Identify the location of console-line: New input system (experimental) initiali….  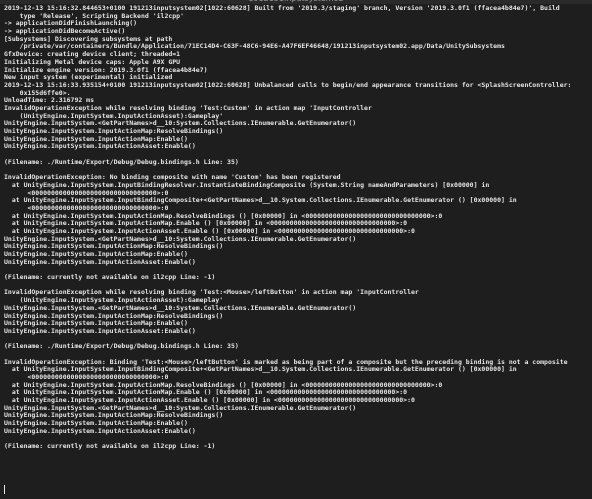
(88, 78).